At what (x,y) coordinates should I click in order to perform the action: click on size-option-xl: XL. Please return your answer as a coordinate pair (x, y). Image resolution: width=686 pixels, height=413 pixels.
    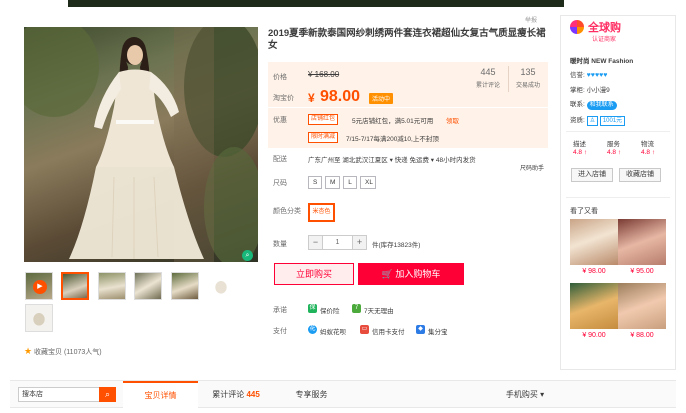
    Looking at the image, I should click on (368, 182).